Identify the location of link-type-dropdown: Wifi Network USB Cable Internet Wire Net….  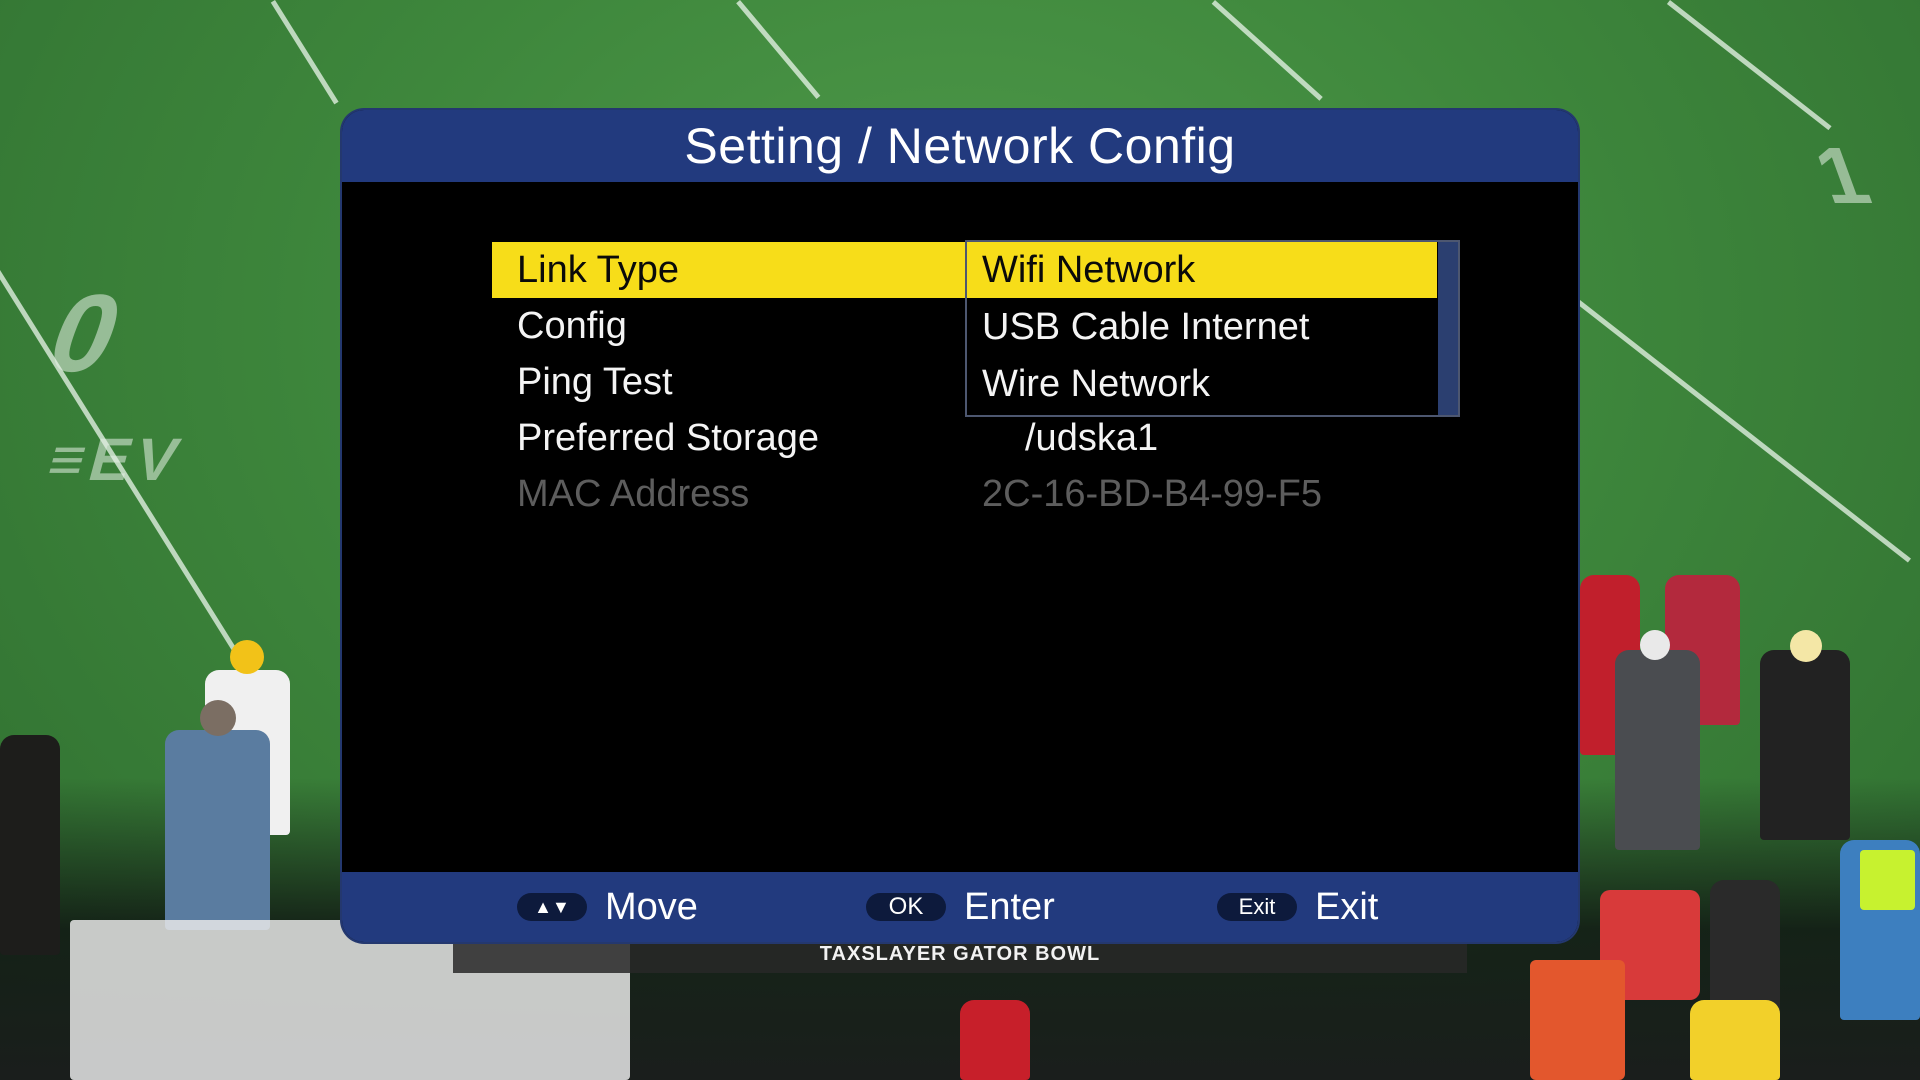
(1212, 328).